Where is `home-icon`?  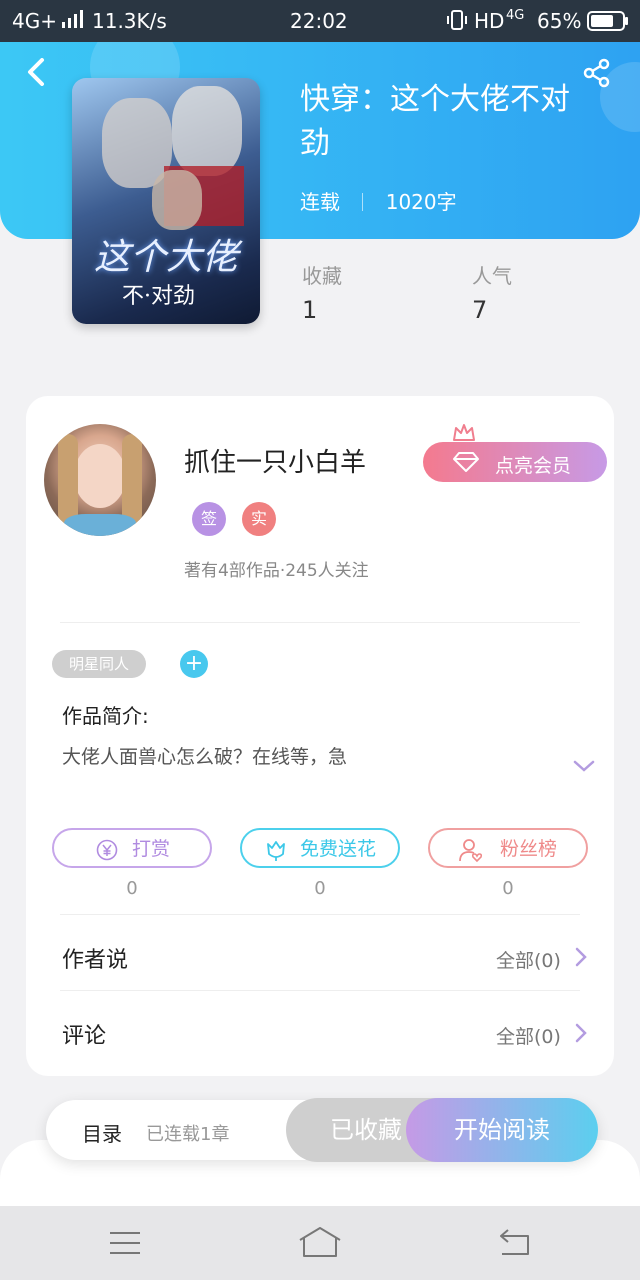 home-icon is located at coordinates (320, 1242).